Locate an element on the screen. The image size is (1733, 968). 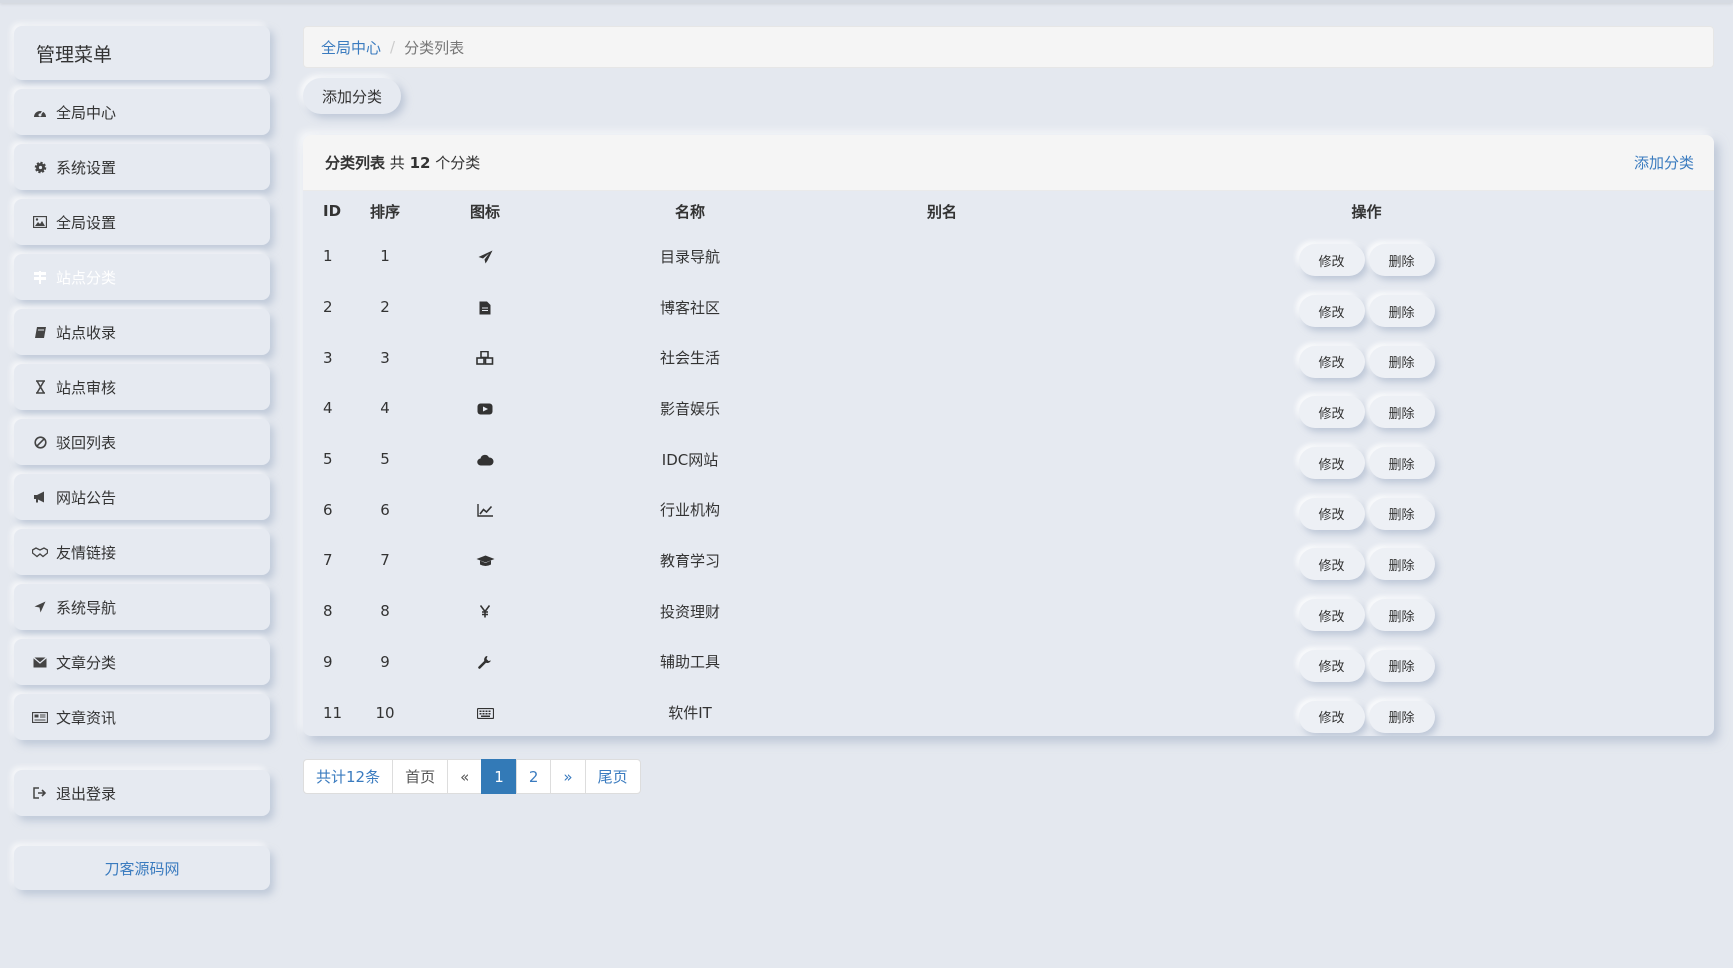
ban-icon is located at coordinates (40, 442).